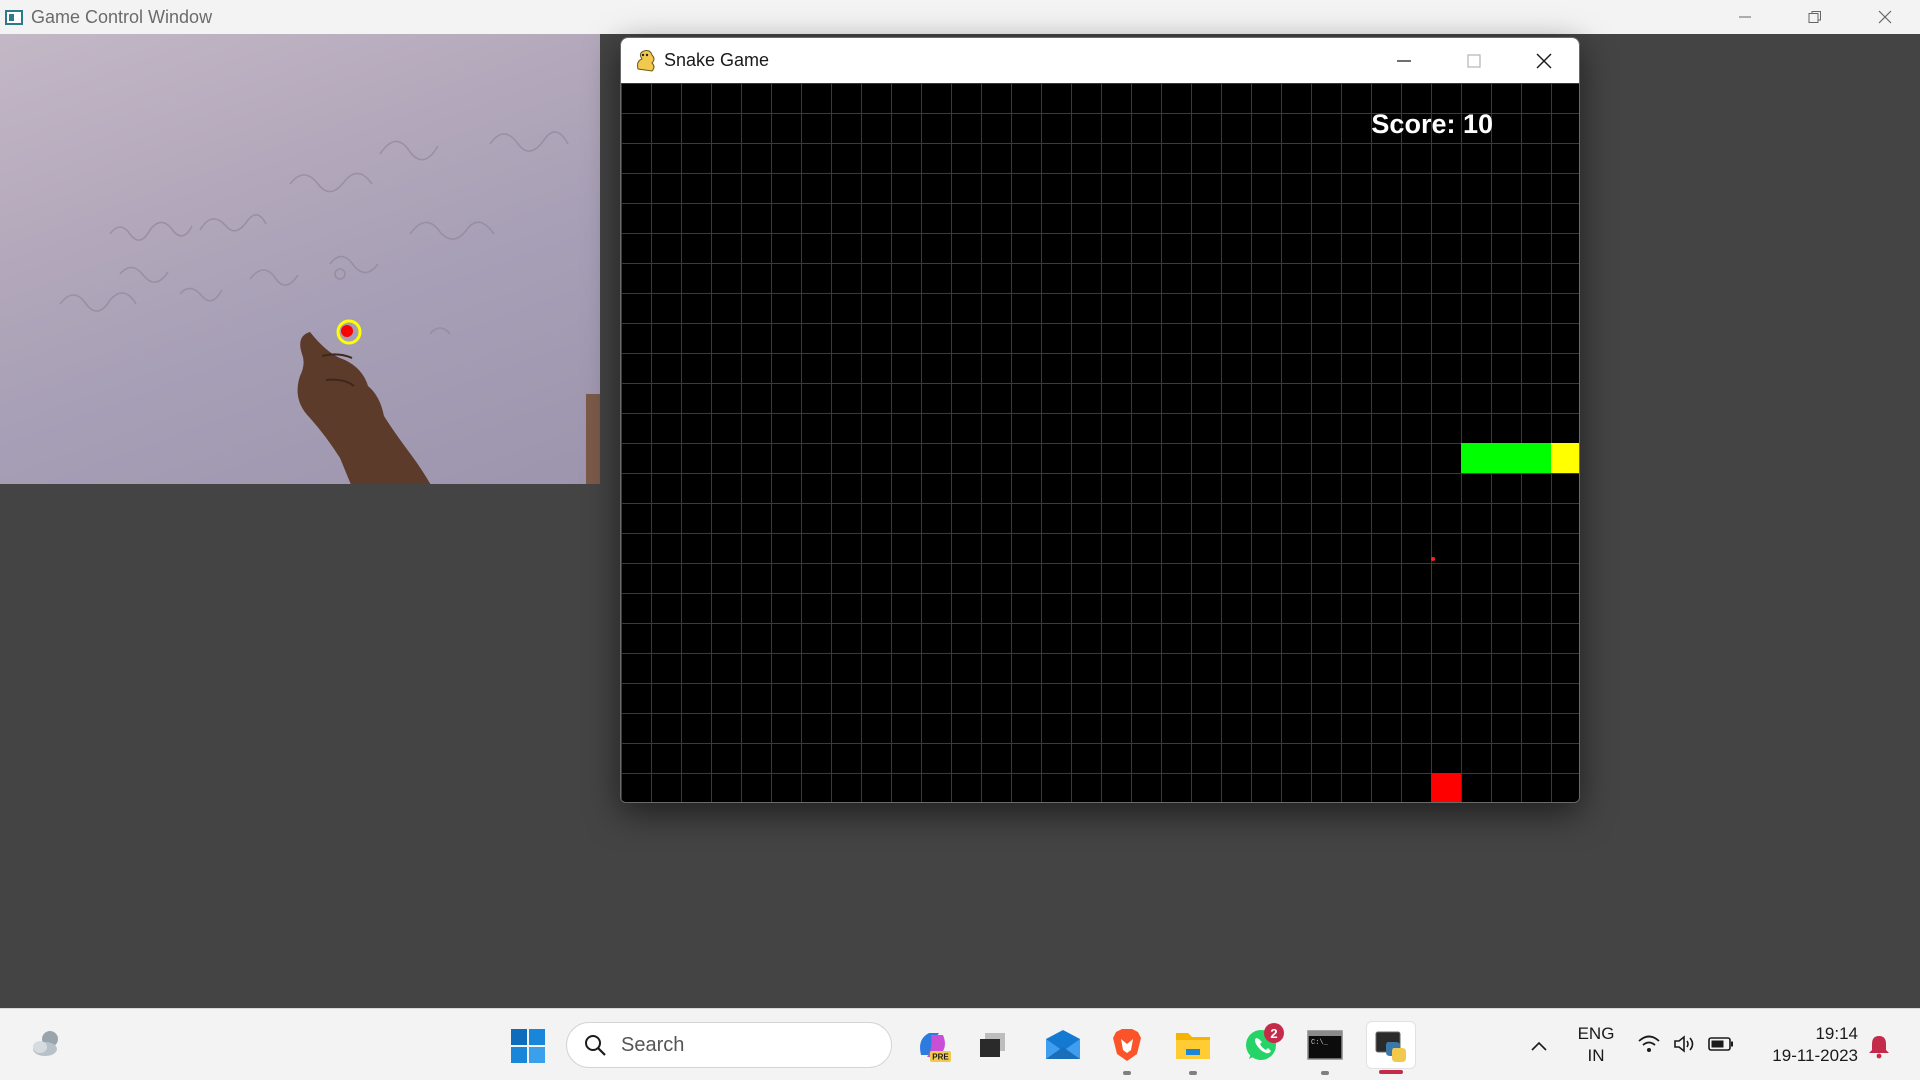 This screenshot has width=1920, height=1080. What do you see at coordinates (364, 408) in the screenshot?
I see `hand` at bounding box center [364, 408].